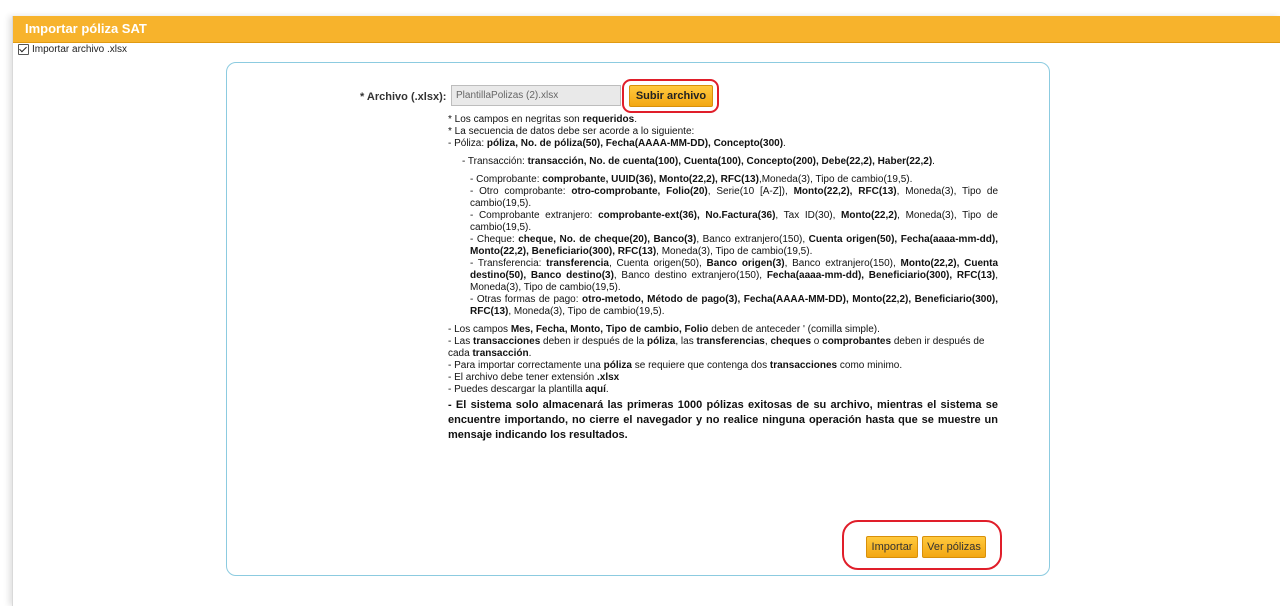 Image resolution: width=1280 pixels, height=606 pixels. I want to click on highlight-ring-upload, so click(670, 96).